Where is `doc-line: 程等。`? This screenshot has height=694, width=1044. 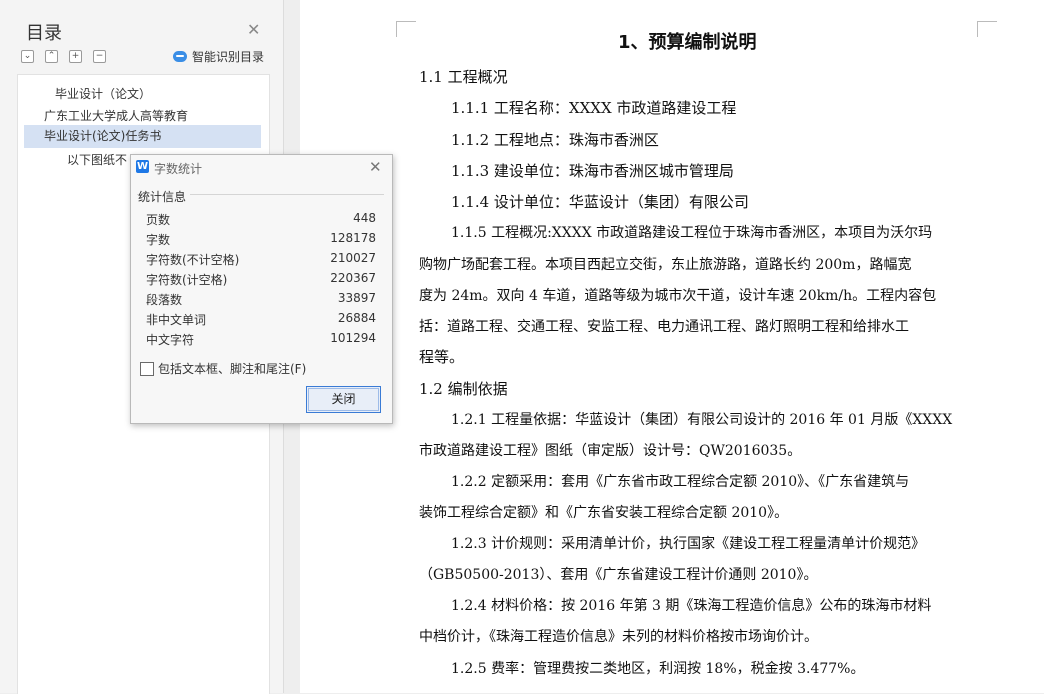 doc-line: 程等。 is located at coordinates (442, 357).